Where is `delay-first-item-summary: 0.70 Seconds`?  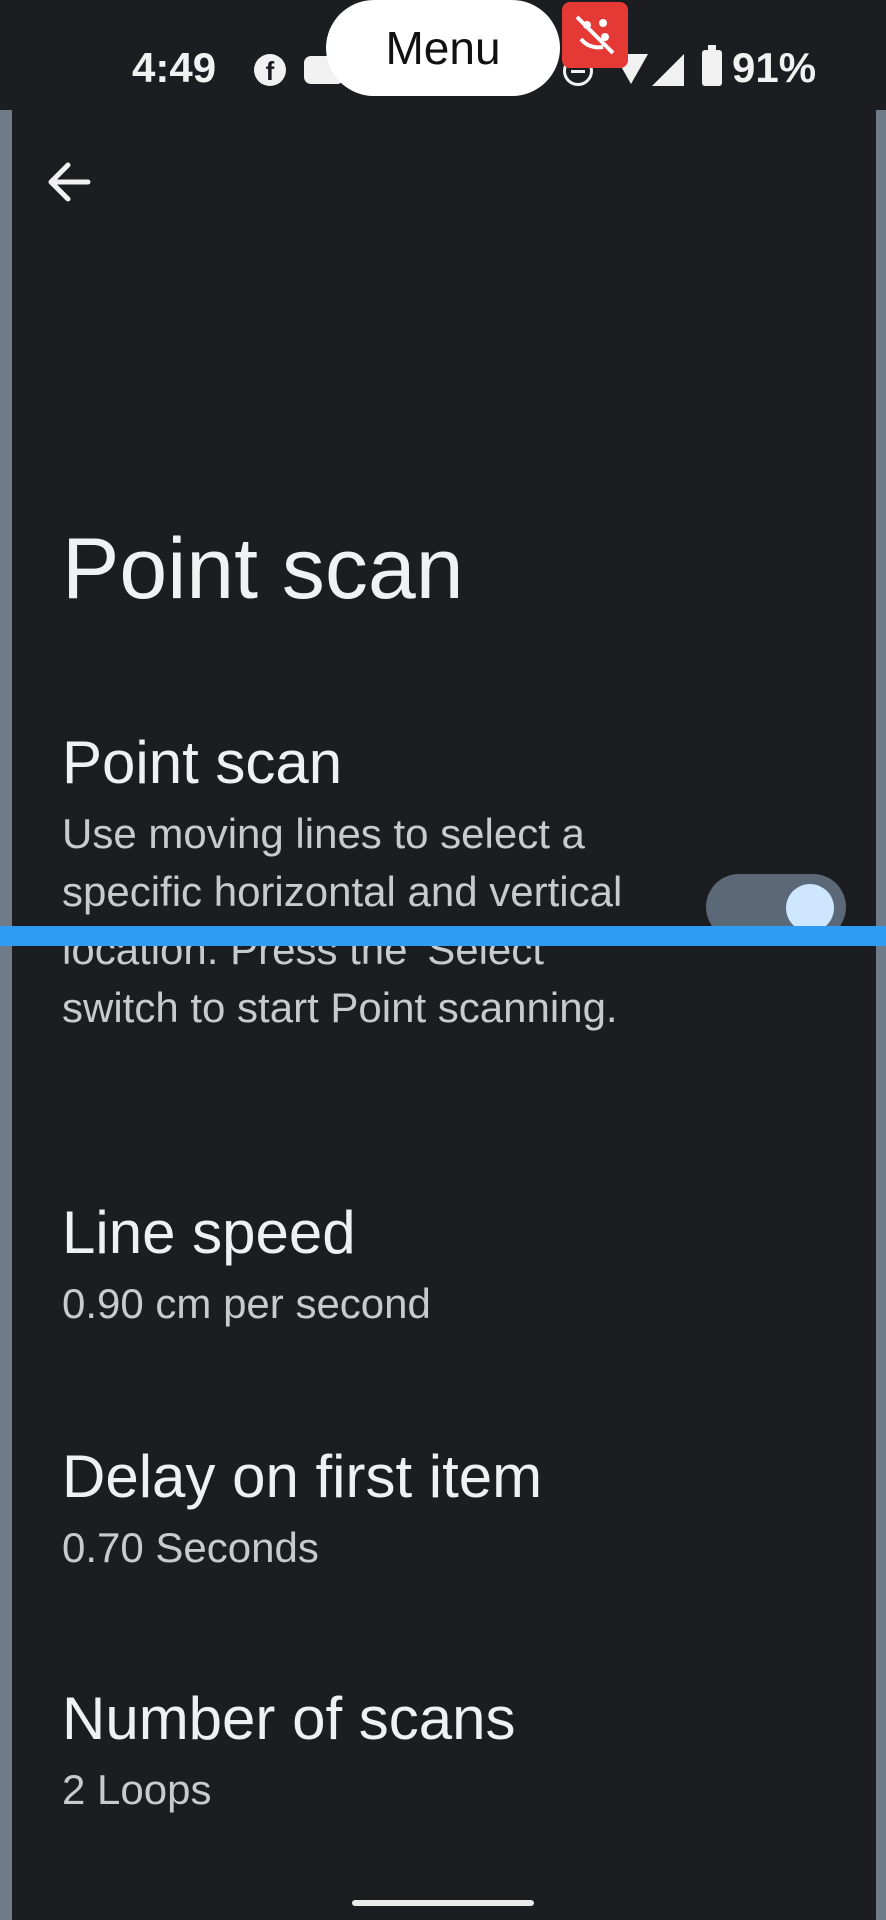
delay-first-item-summary: 0.70 Seconds is located at coordinates (190, 1547).